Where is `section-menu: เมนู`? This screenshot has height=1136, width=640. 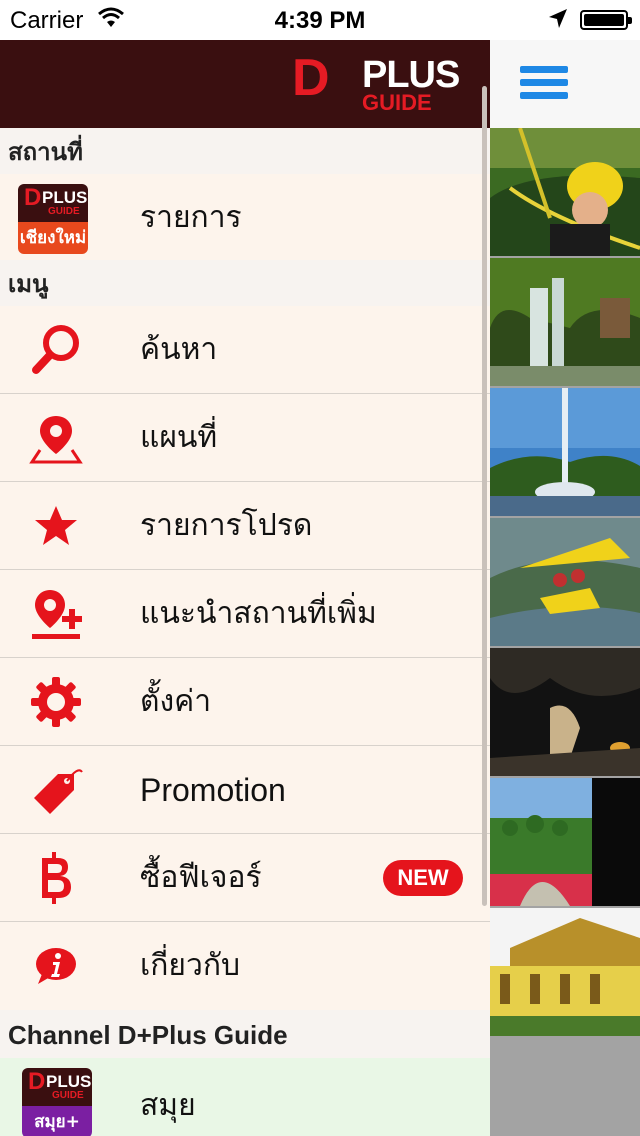
section-menu: เมนู is located at coordinates (245, 283).